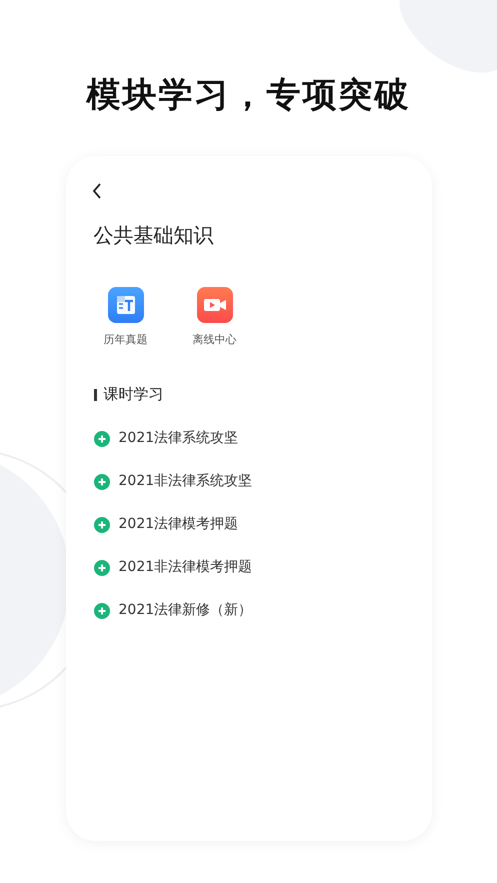 The height and width of the screenshot is (883, 497). What do you see at coordinates (154, 235) in the screenshot?
I see `page-title: 公共基础知识` at bounding box center [154, 235].